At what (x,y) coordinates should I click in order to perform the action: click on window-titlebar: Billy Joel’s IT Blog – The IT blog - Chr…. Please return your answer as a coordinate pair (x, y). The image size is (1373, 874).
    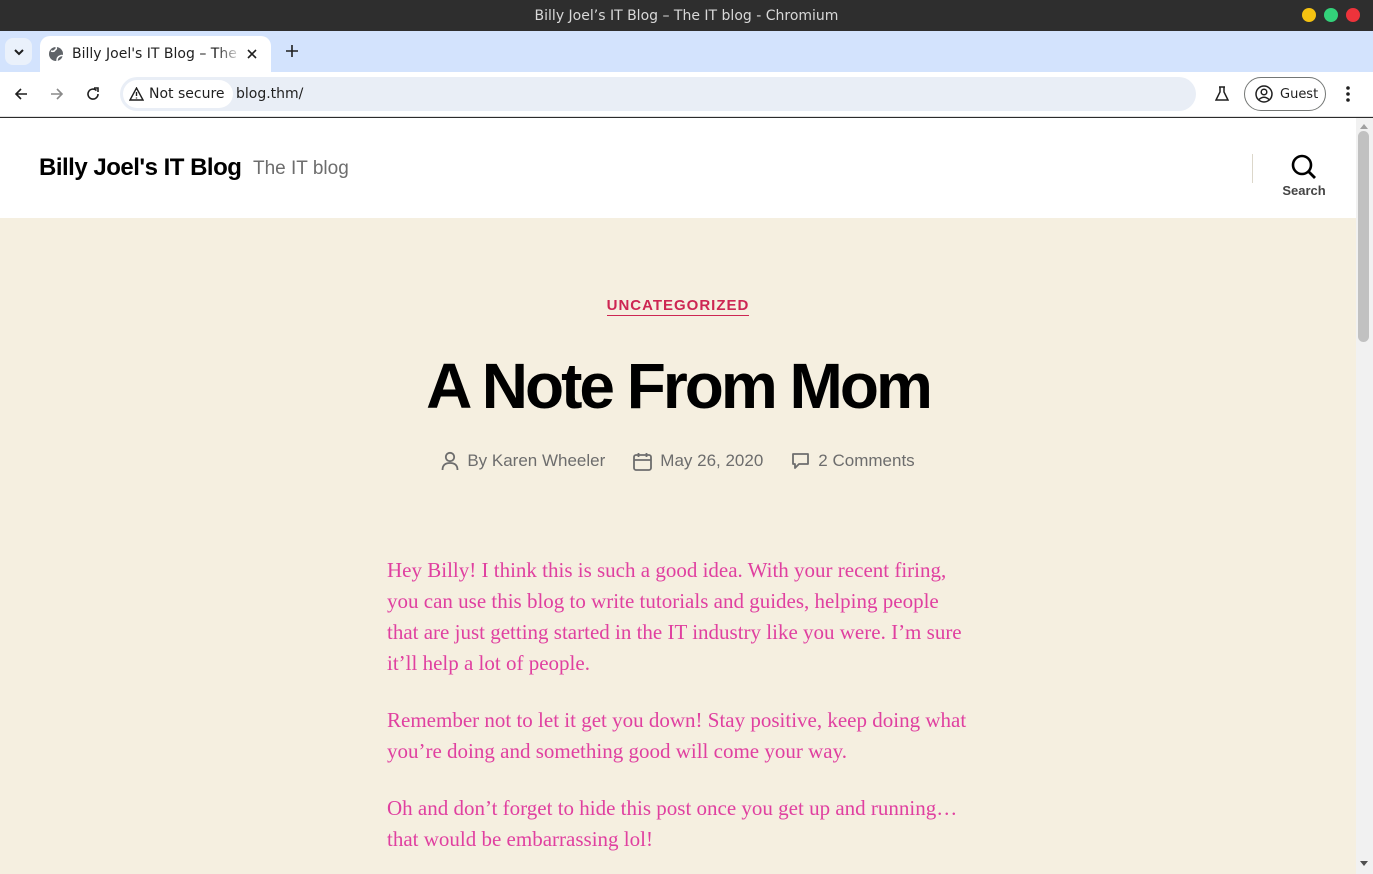
    Looking at the image, I should click on (686, 15).